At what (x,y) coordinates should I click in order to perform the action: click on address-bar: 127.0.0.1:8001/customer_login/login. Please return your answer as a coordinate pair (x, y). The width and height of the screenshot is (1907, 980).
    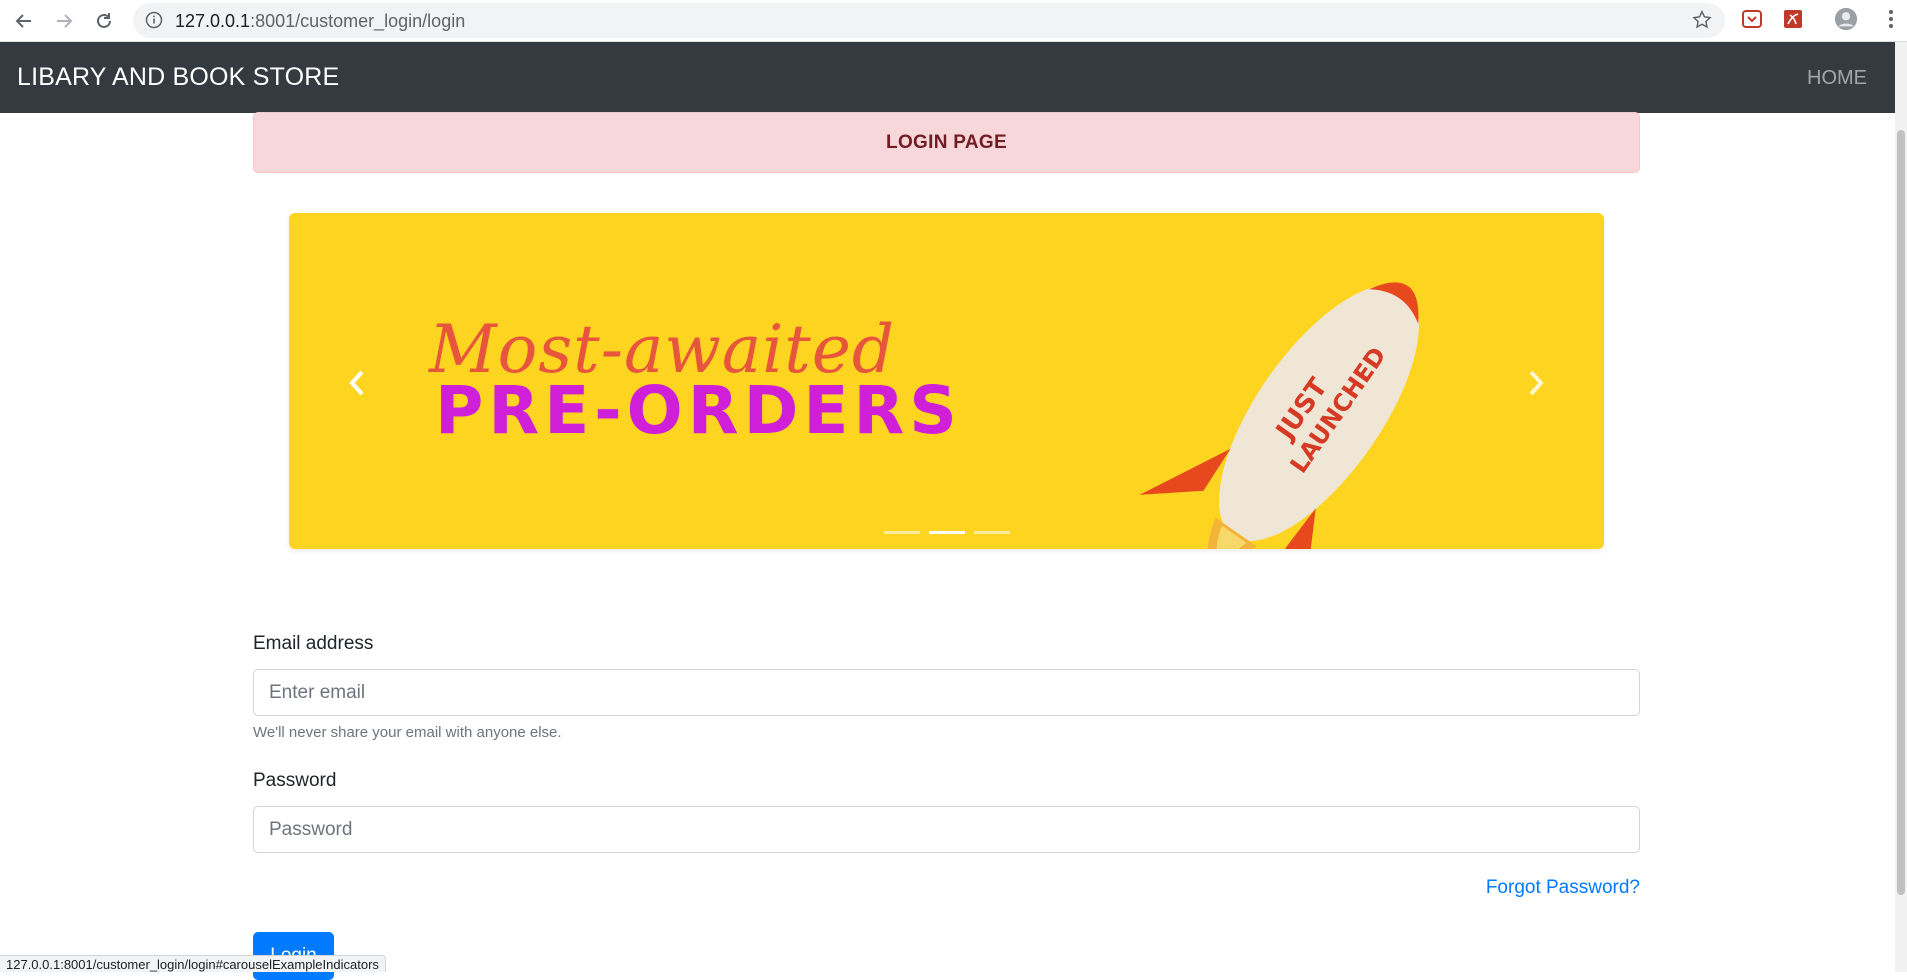
    Looking at the image, I should click on (929, 20).